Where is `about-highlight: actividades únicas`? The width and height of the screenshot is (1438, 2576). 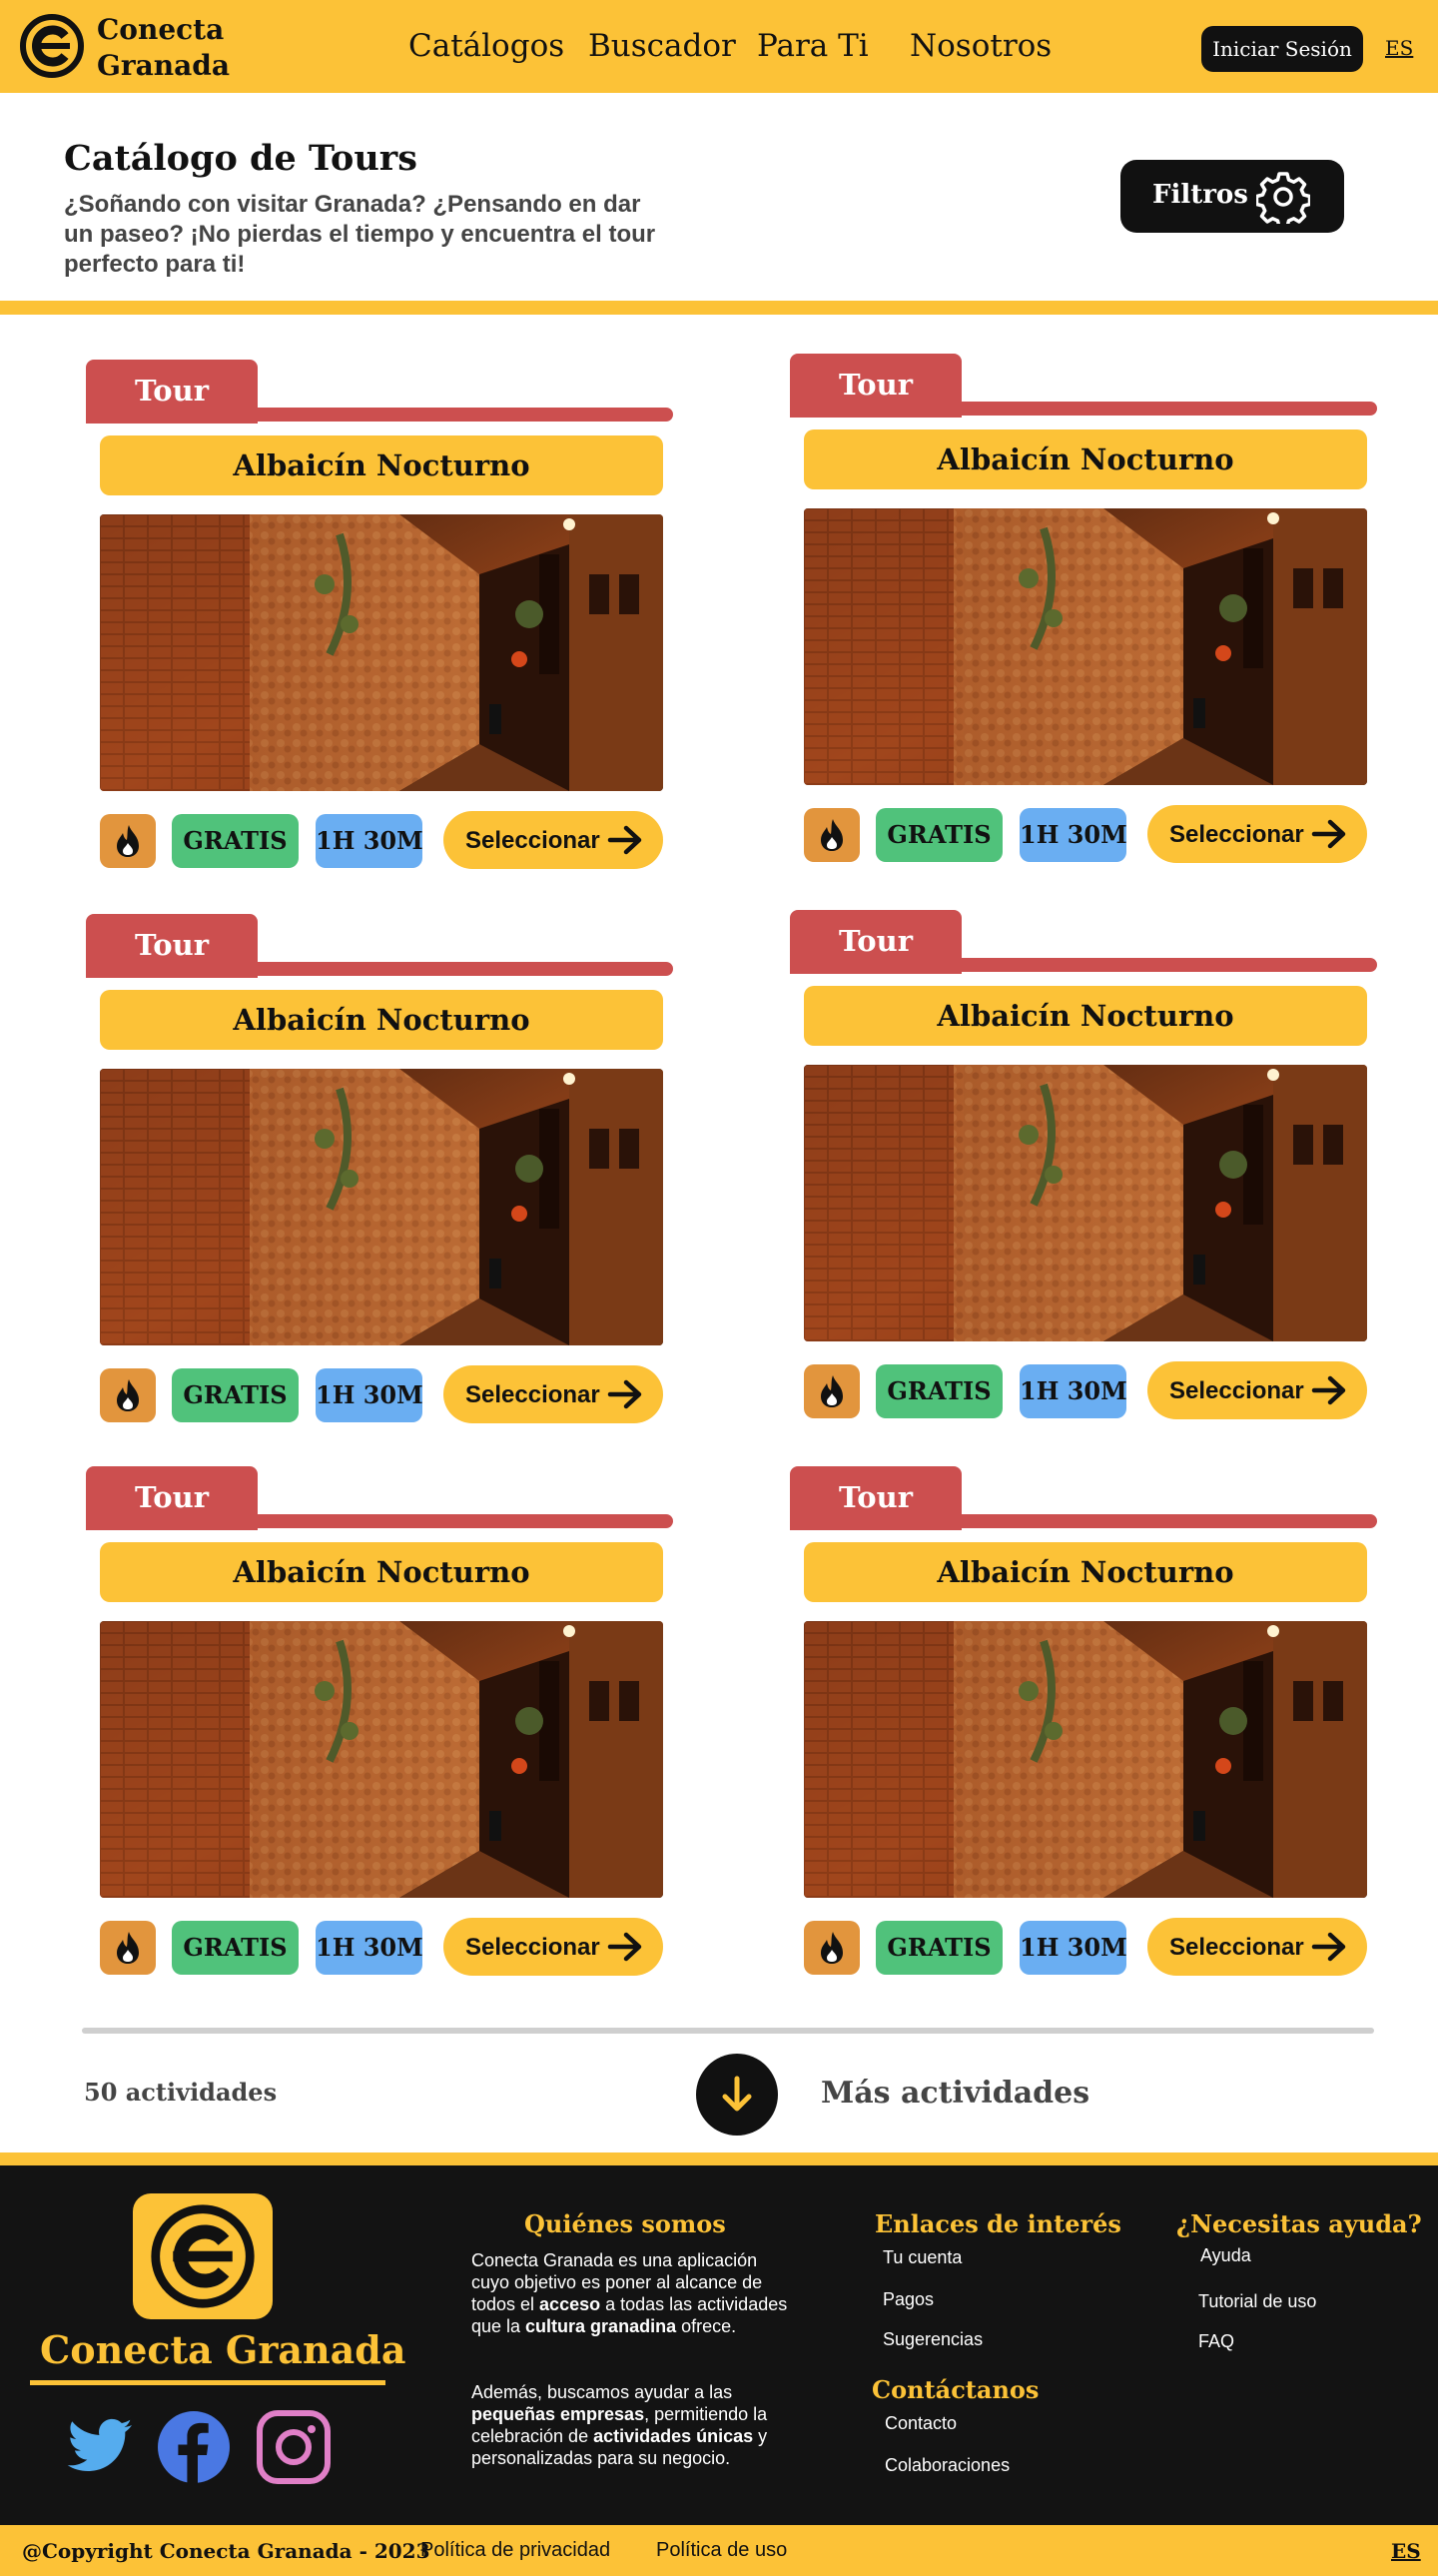
about-highlight: actividades únicas is located at coordinates (673, 2436).